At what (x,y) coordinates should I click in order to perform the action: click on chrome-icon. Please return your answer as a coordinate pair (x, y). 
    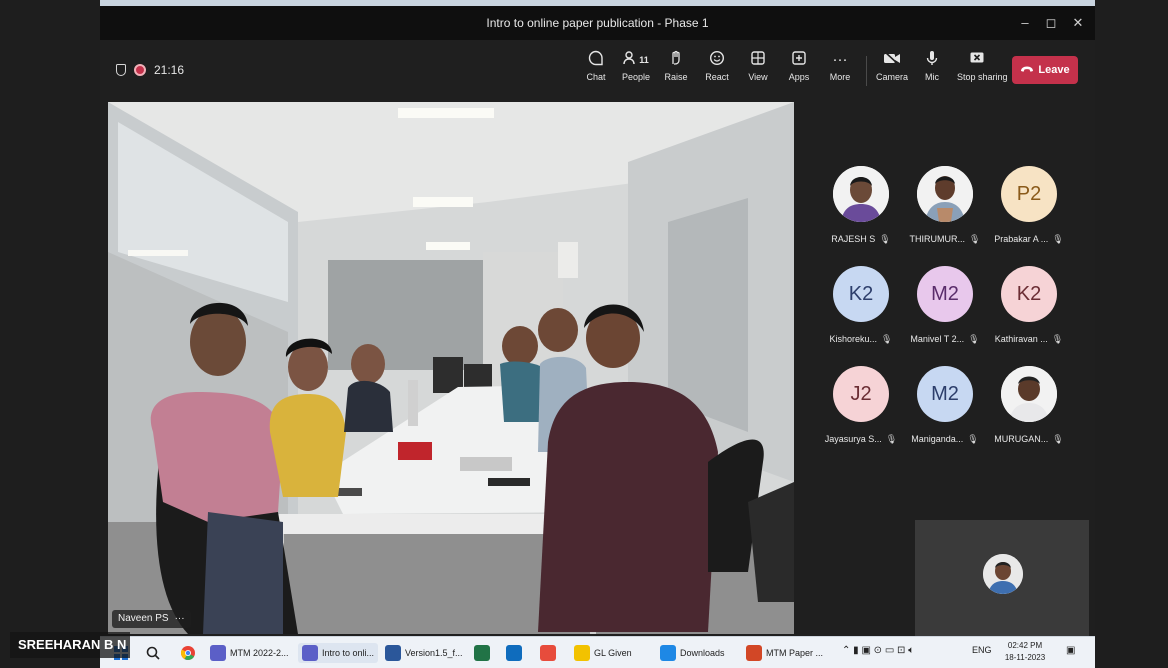
    Looking at the image, I should click on (187, 653).